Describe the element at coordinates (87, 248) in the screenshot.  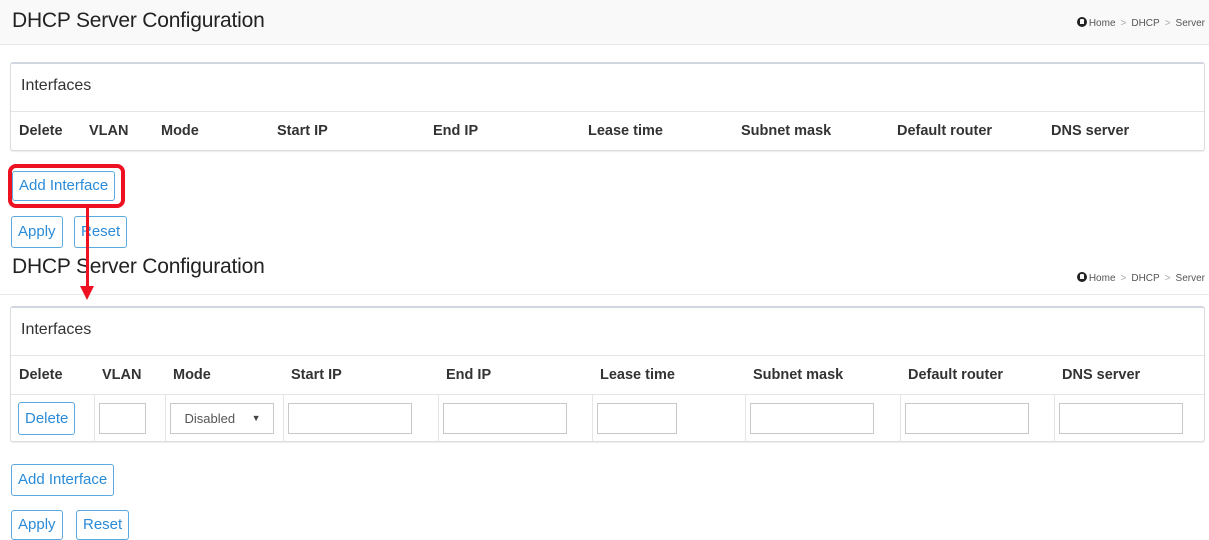
I see `annotation-arrow` at that location.